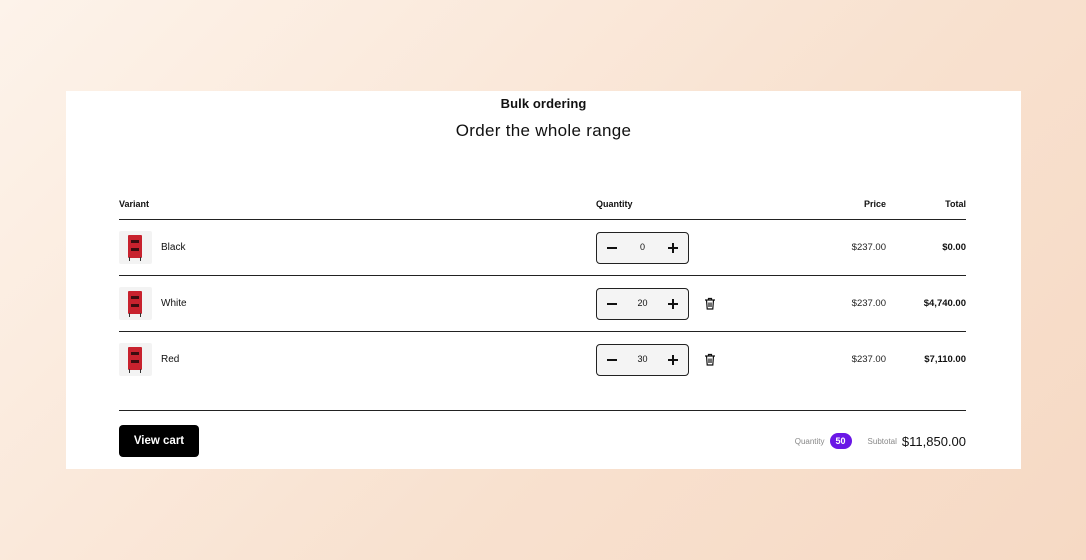  I want to click on view-cart-button: View cart, so click(159, 441).